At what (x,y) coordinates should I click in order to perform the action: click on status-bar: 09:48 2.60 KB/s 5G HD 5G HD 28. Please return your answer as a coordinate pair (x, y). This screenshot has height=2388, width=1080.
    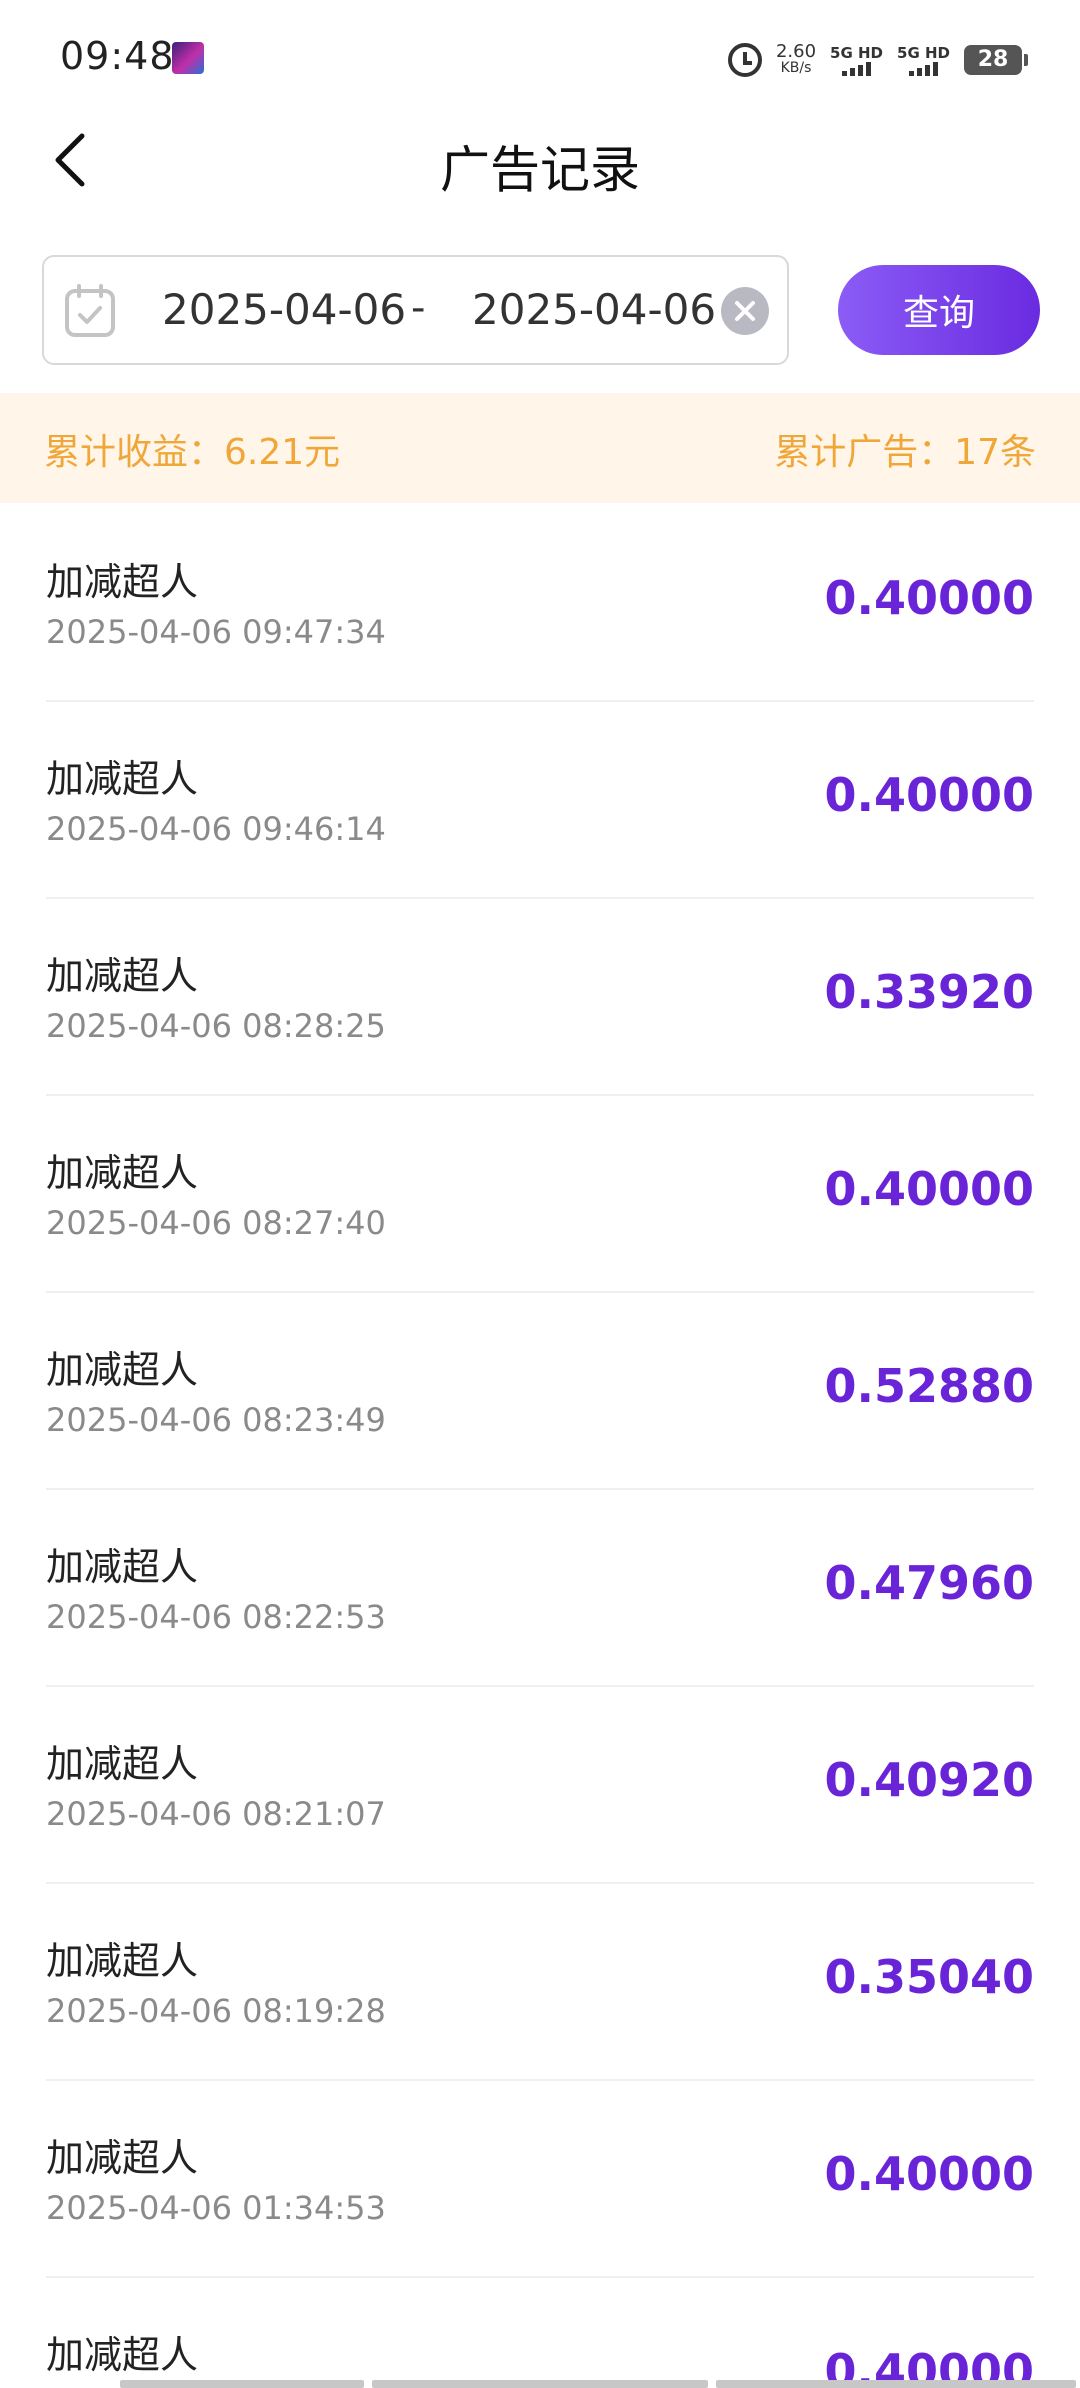
    Looking at the image, I should click on (540, 60).